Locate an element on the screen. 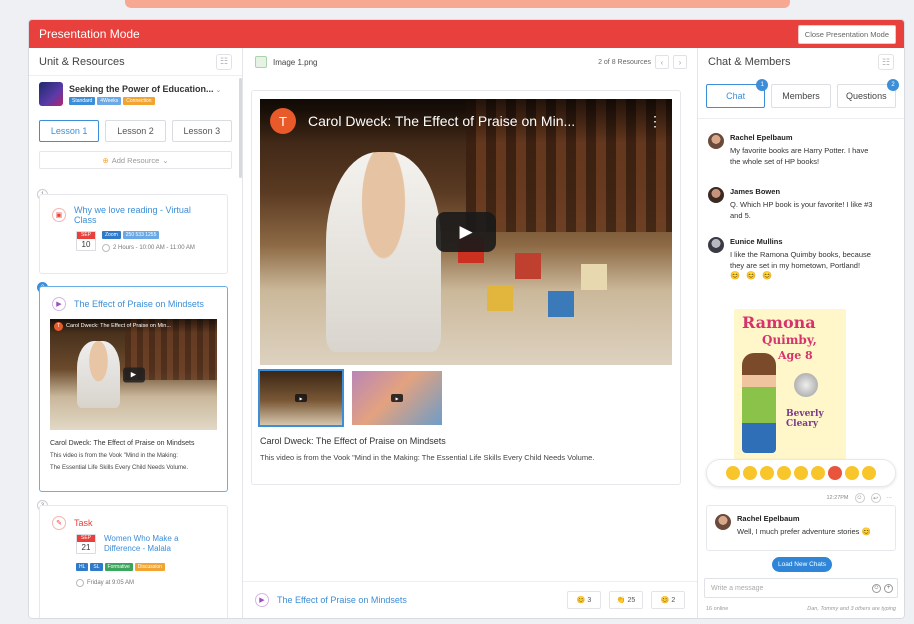 The height and width of the screenshot is (624, 914). task-time: Friday at 9:05 AM is located at coordinates (111, 583).